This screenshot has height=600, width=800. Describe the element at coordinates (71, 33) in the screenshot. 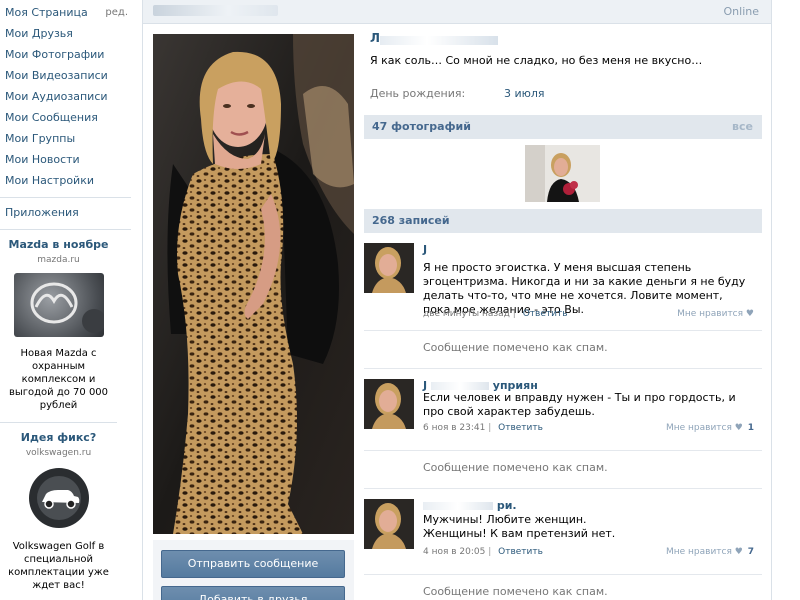

I see `menu-item-friends: Мои Друзья` at that location.